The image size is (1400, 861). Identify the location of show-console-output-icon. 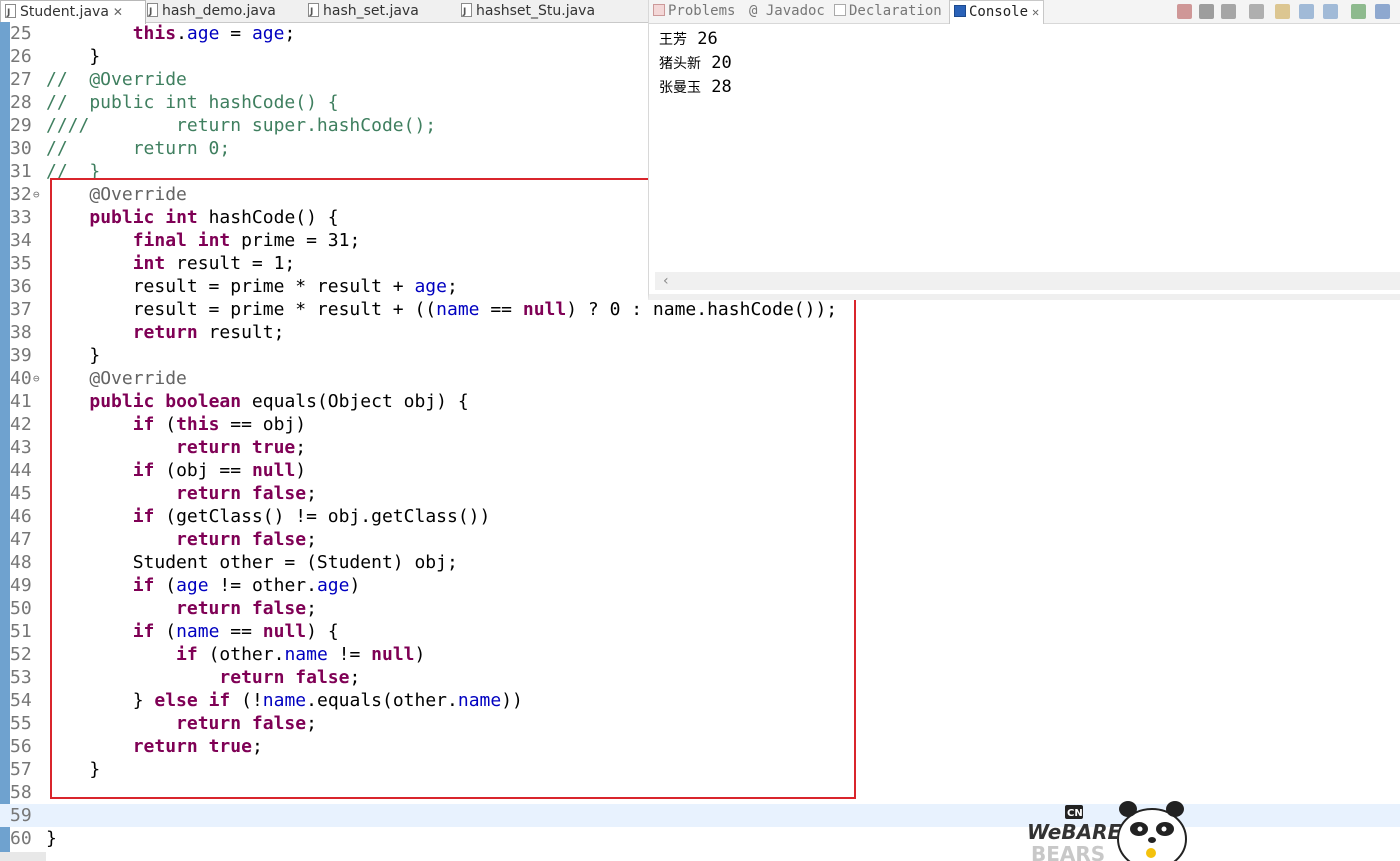
(1306, 11).